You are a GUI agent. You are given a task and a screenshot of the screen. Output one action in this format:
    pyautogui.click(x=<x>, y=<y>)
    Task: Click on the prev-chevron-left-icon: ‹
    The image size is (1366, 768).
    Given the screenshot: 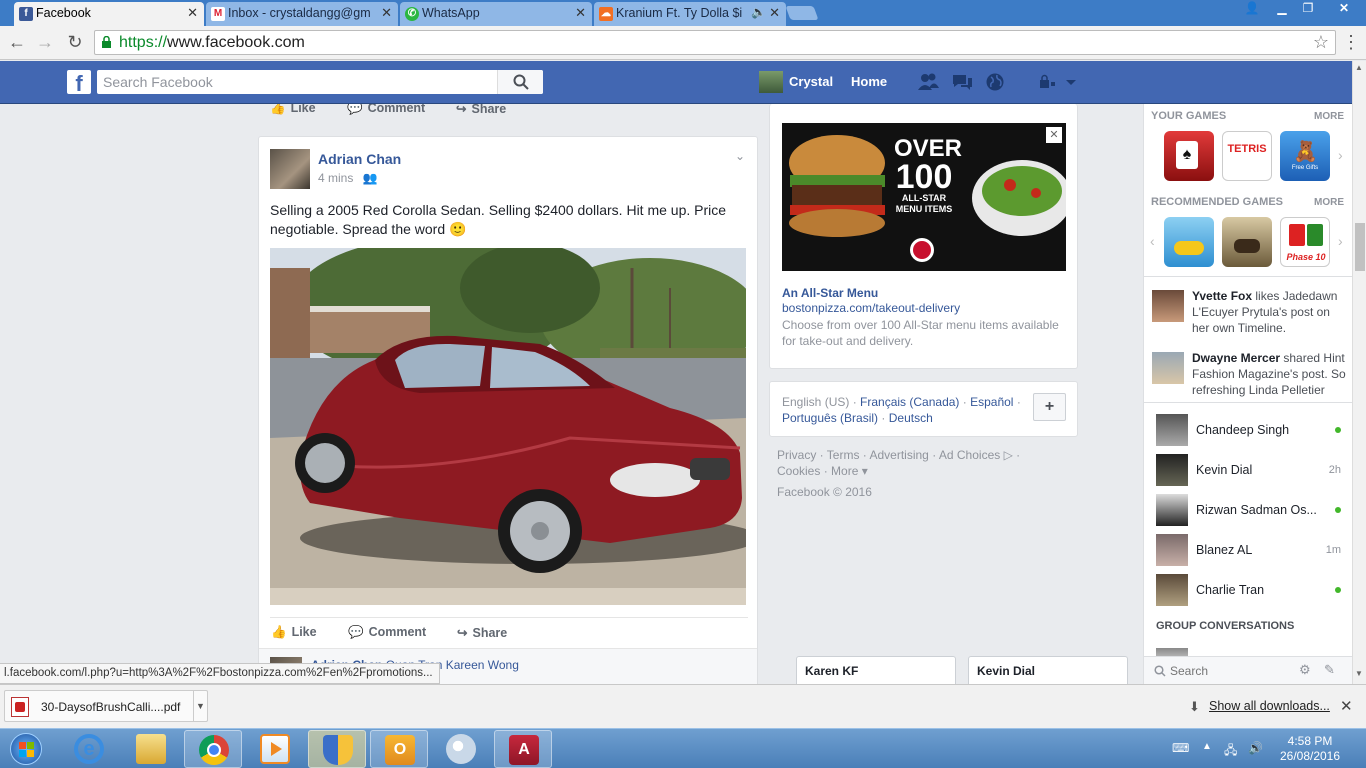 What is the action you would take?
    pyautogui.click(x=1152, y=241)
    